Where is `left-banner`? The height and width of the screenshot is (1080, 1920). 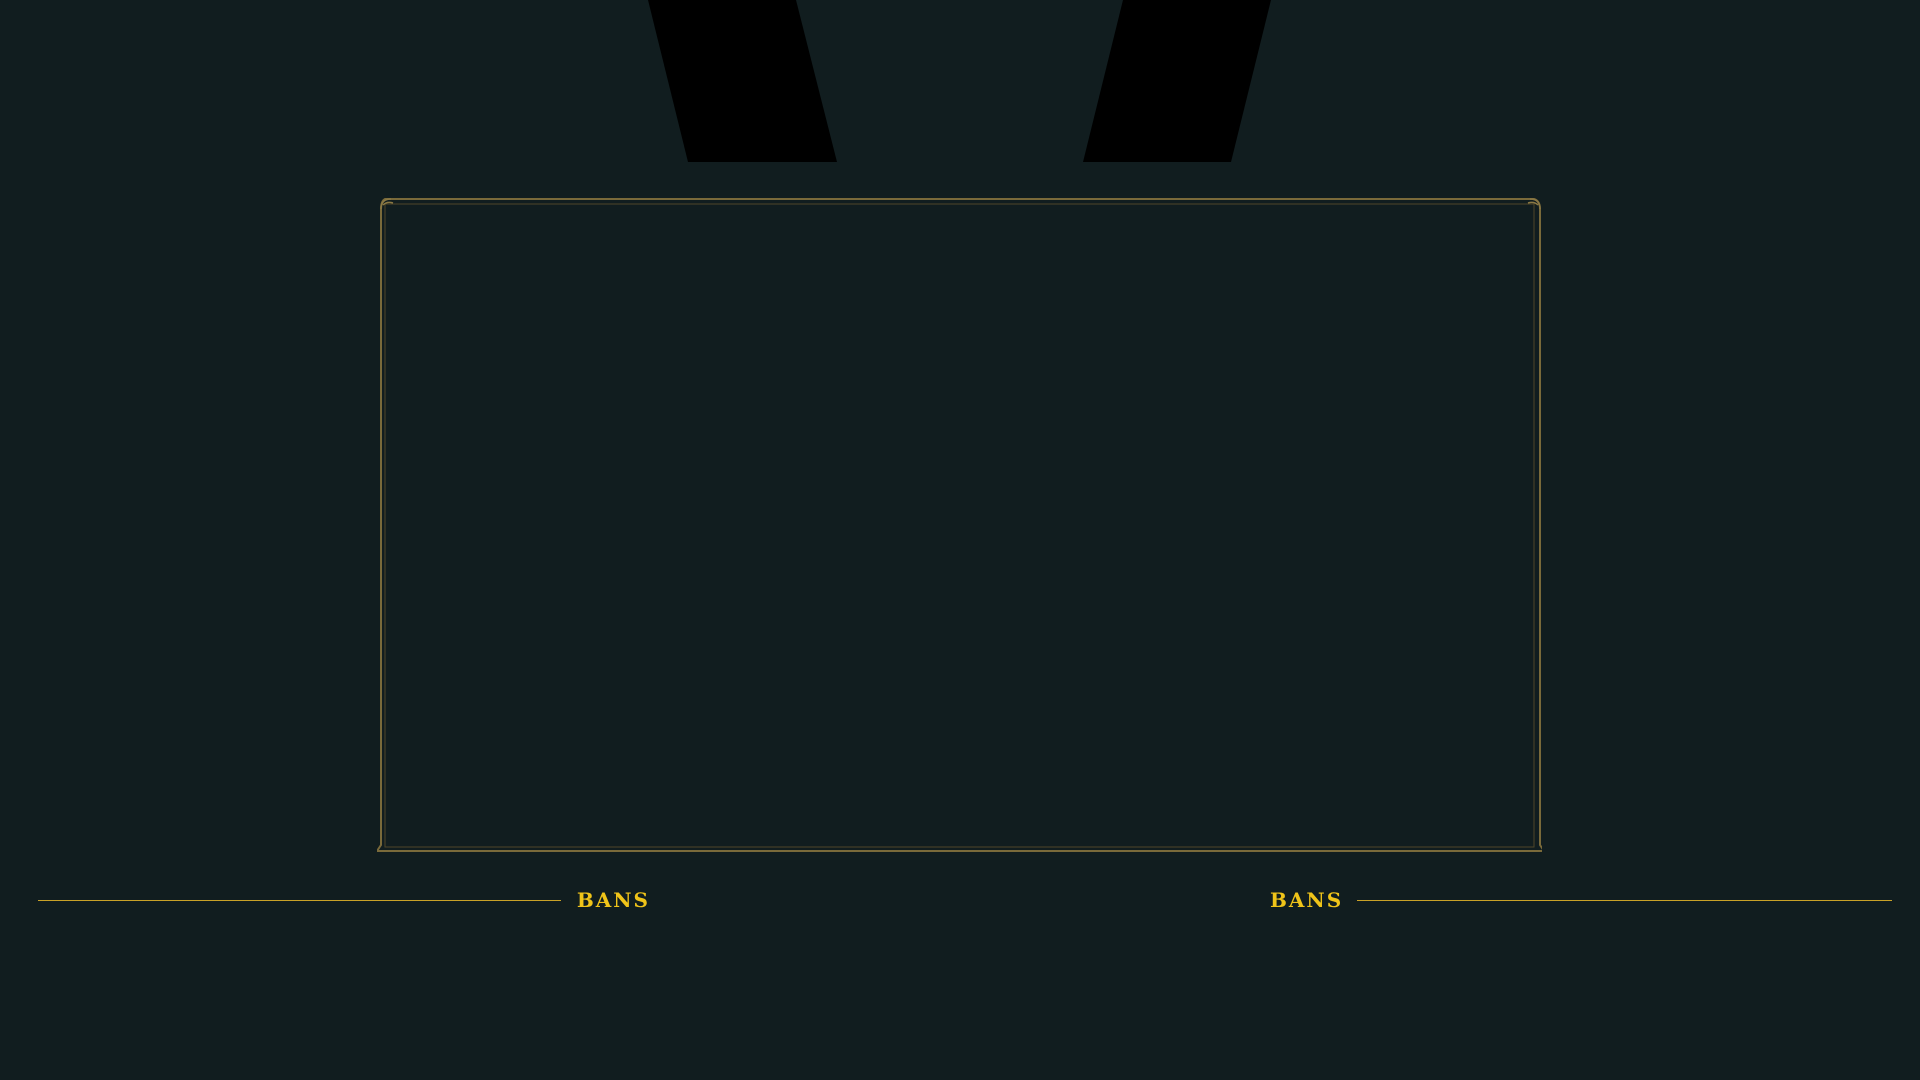
left-banner is located at coordinates (742, 81).